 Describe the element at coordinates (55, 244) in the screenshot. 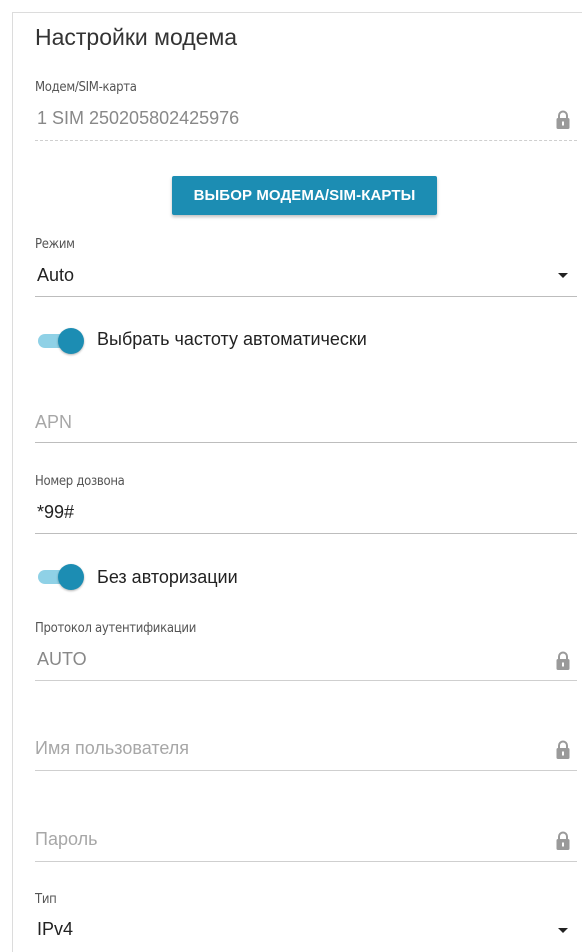

I see `mode-label: Режим` at that location.